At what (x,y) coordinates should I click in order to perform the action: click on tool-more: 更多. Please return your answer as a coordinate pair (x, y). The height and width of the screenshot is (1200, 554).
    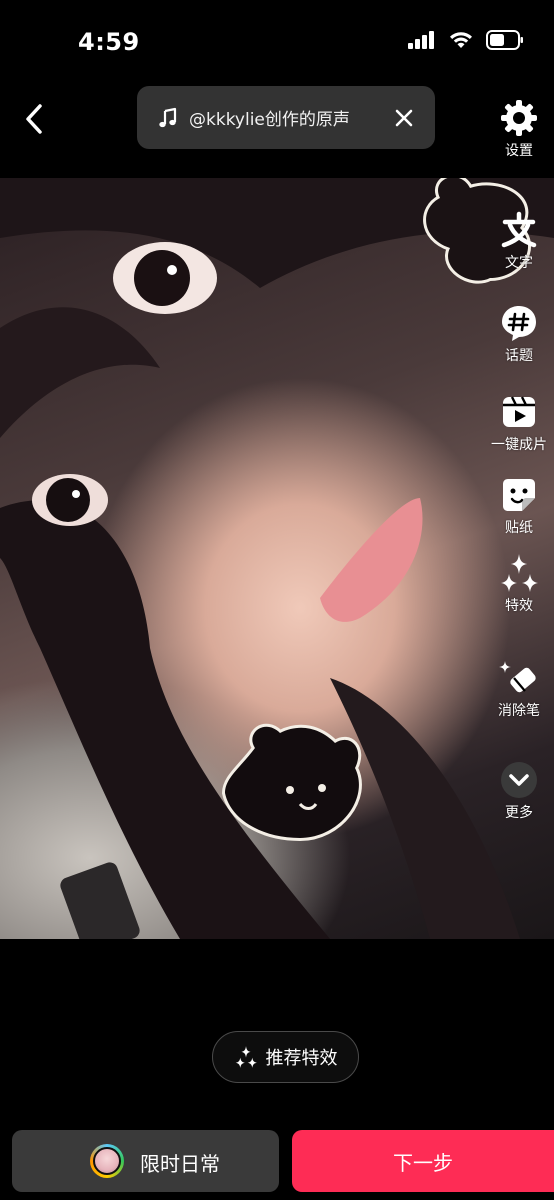
    Looking at the image, I should click on (519, 791).